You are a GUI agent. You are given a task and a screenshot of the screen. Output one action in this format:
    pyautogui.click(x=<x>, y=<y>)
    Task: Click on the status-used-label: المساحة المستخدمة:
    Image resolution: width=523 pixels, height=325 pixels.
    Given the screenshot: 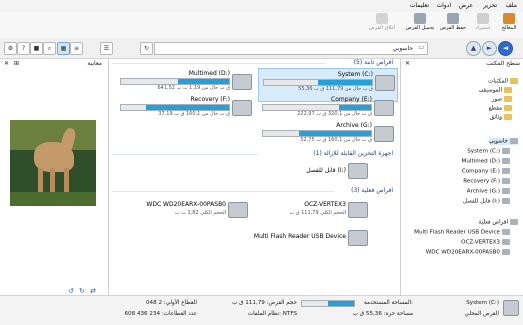 What is the action you would take?
    pyautogui.click(x=388, y=303)
    